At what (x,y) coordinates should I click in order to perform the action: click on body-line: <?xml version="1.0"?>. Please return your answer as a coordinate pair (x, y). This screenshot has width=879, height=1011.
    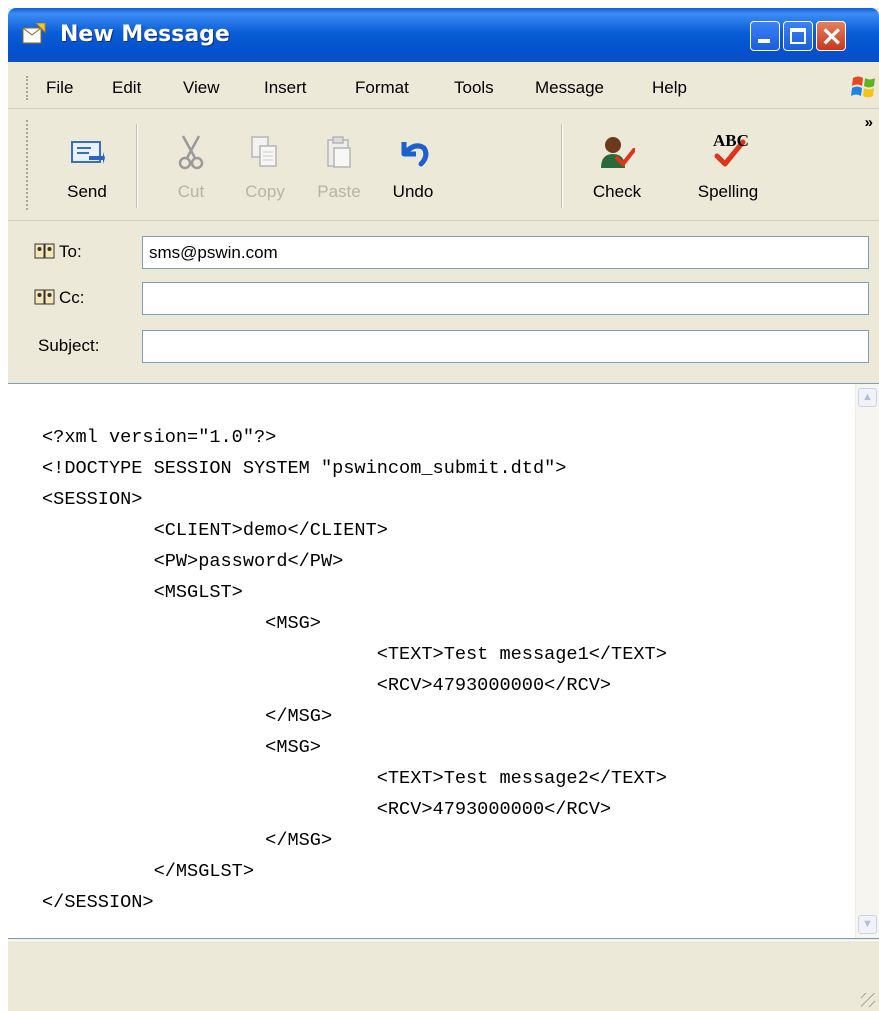
    Looking at the image, I should click on (159, 437).